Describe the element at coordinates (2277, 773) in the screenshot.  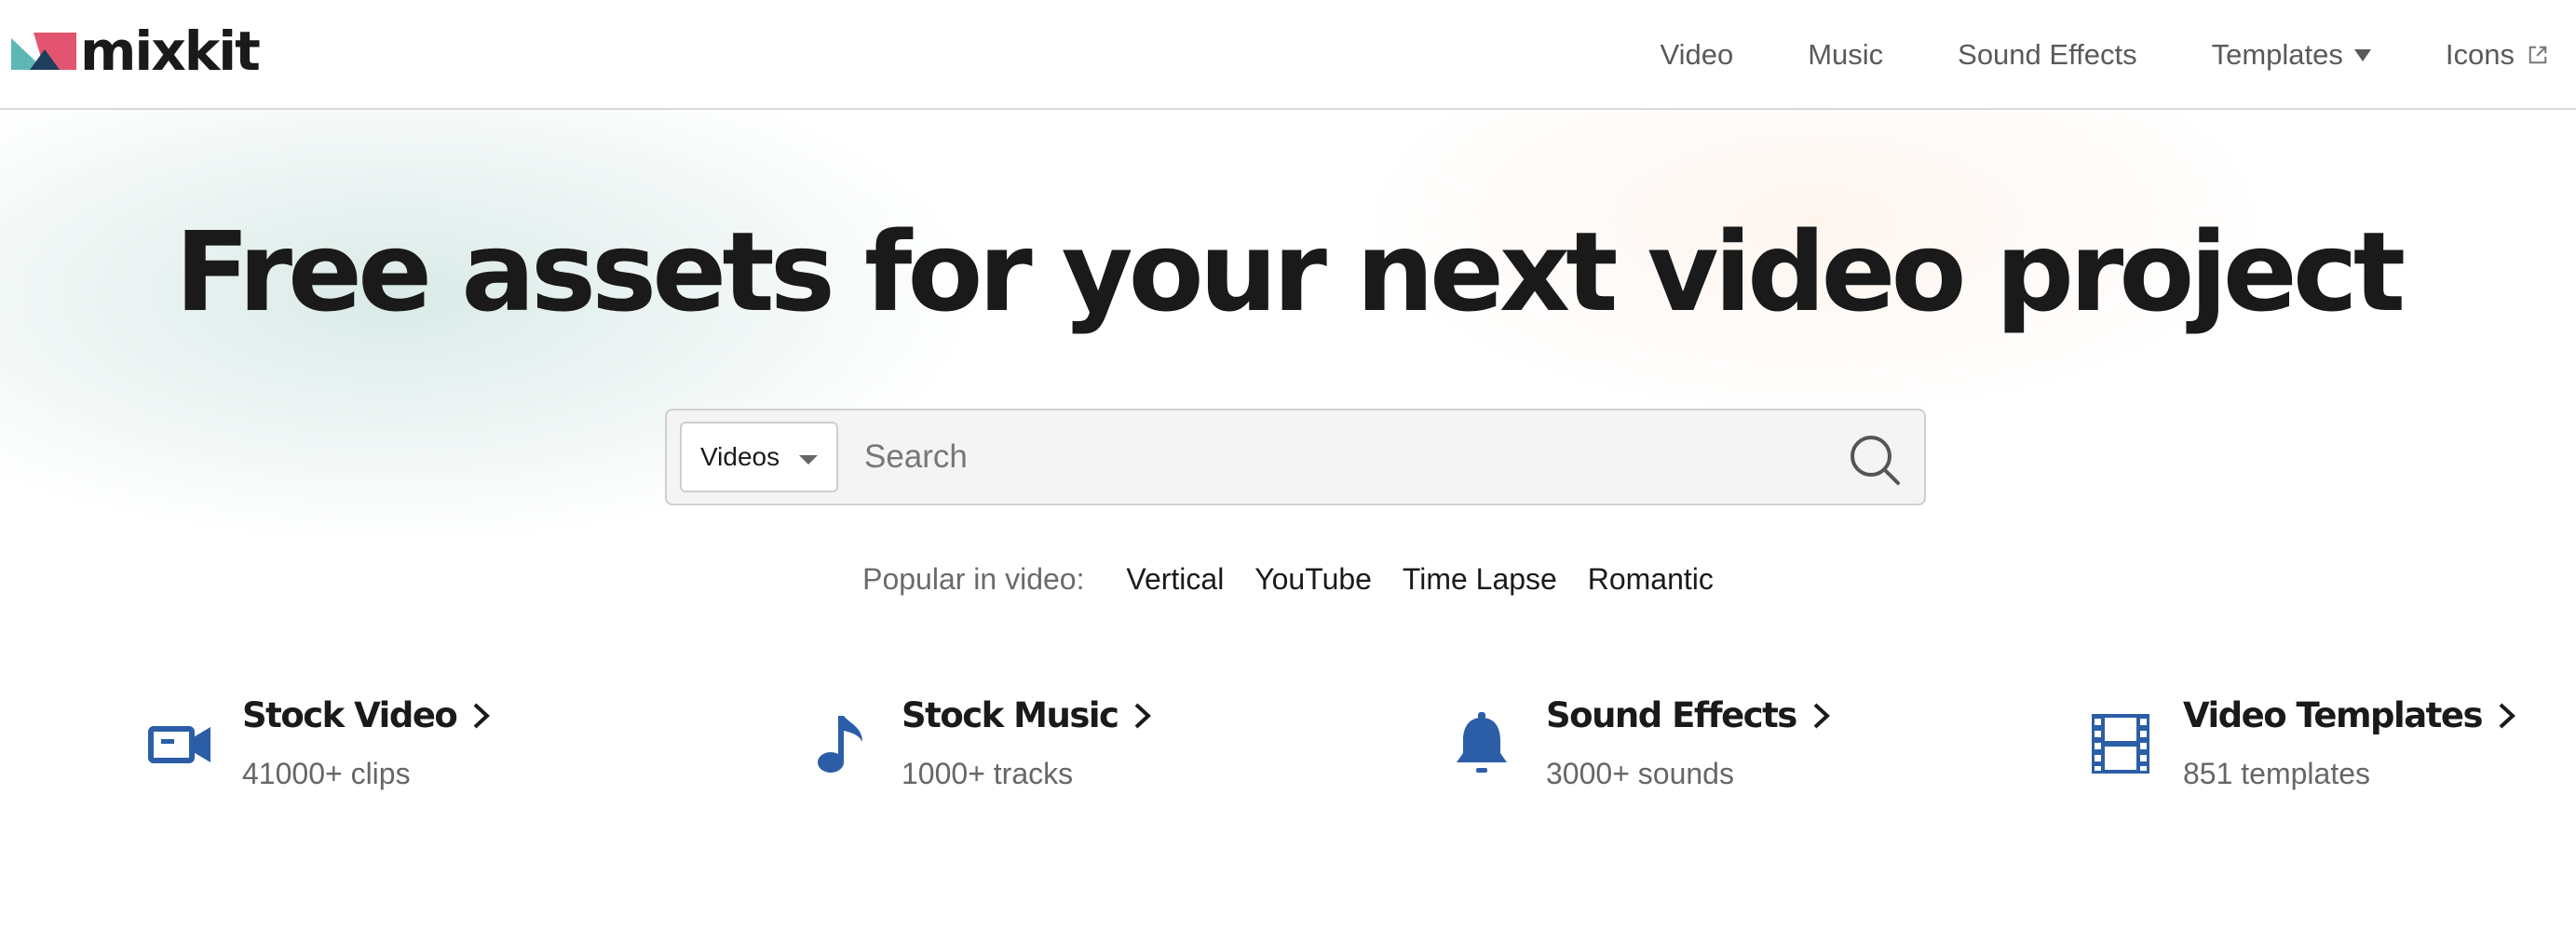
I see `category-count: 851 templates` at that location.